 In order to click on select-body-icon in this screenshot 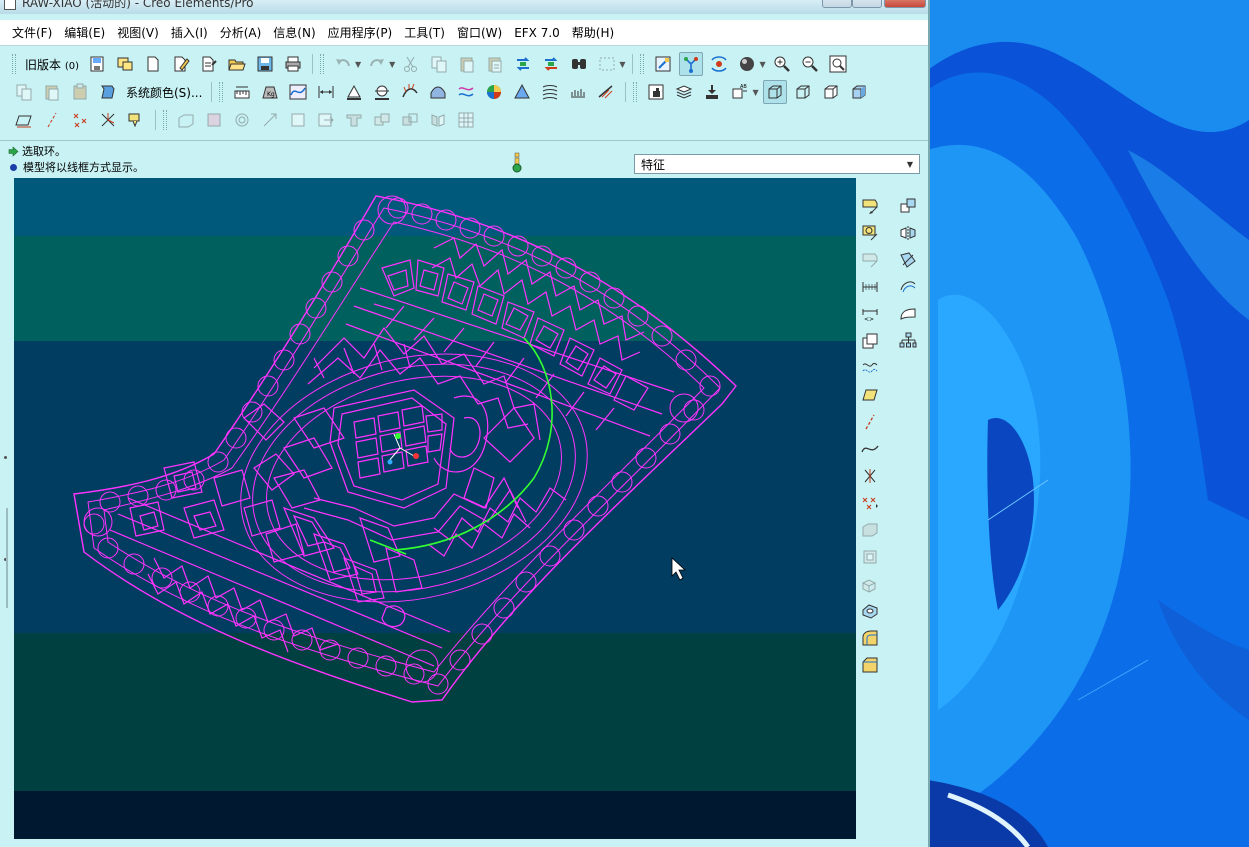, I will do `click(298, 120)`.